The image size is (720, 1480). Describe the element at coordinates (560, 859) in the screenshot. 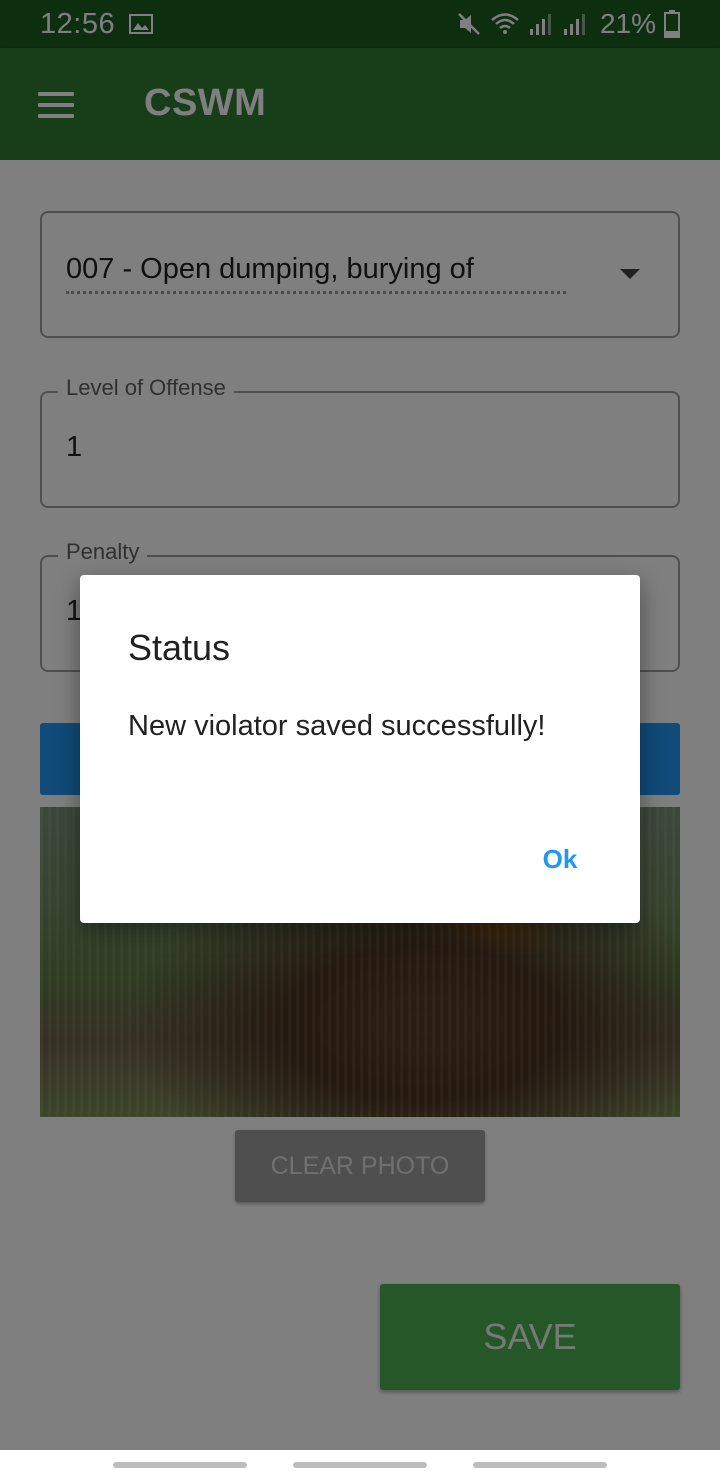

I see `dialog-ok-button: Ok` at that location.